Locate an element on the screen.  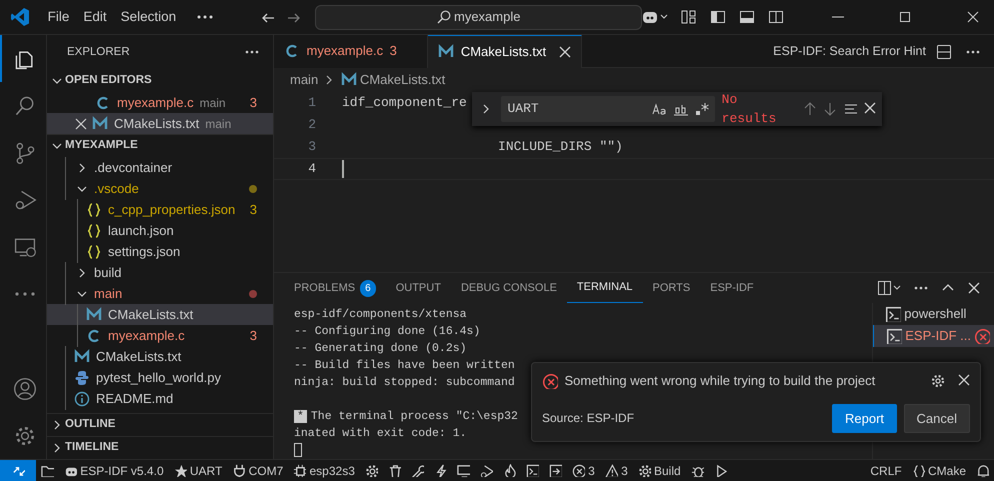
lightning-icon is located at coordinates (440, 470).